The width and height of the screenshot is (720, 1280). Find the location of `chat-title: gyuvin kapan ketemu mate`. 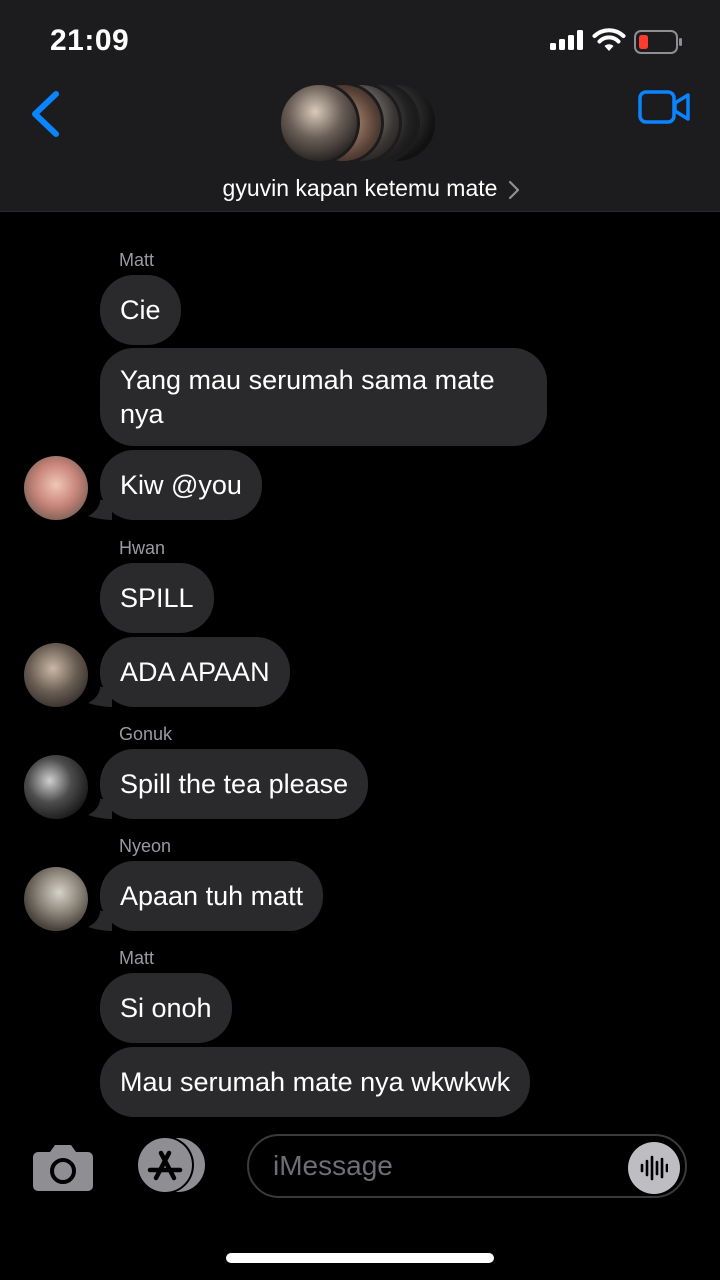

chat-title: gyuvin kapan ketemu mate is located at coordinates (360, 188).